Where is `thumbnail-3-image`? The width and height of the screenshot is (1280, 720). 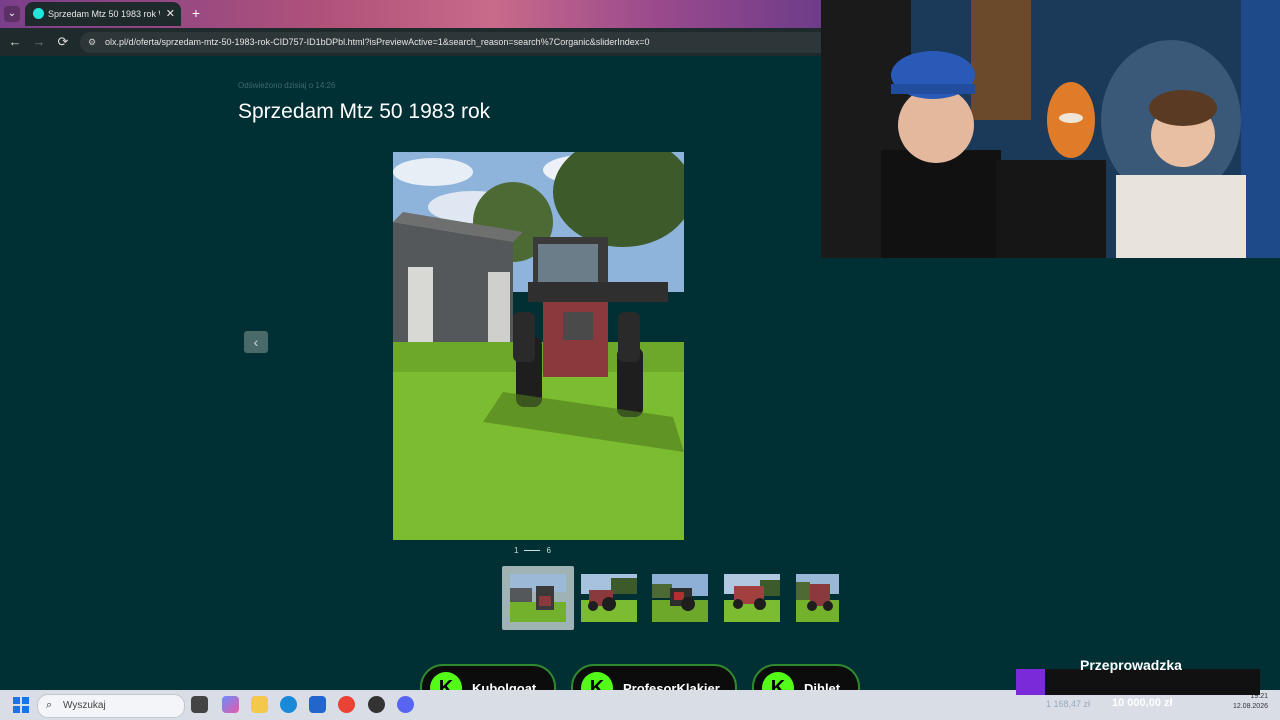
thumbnail-3-image is located at coordinates (680, 598).